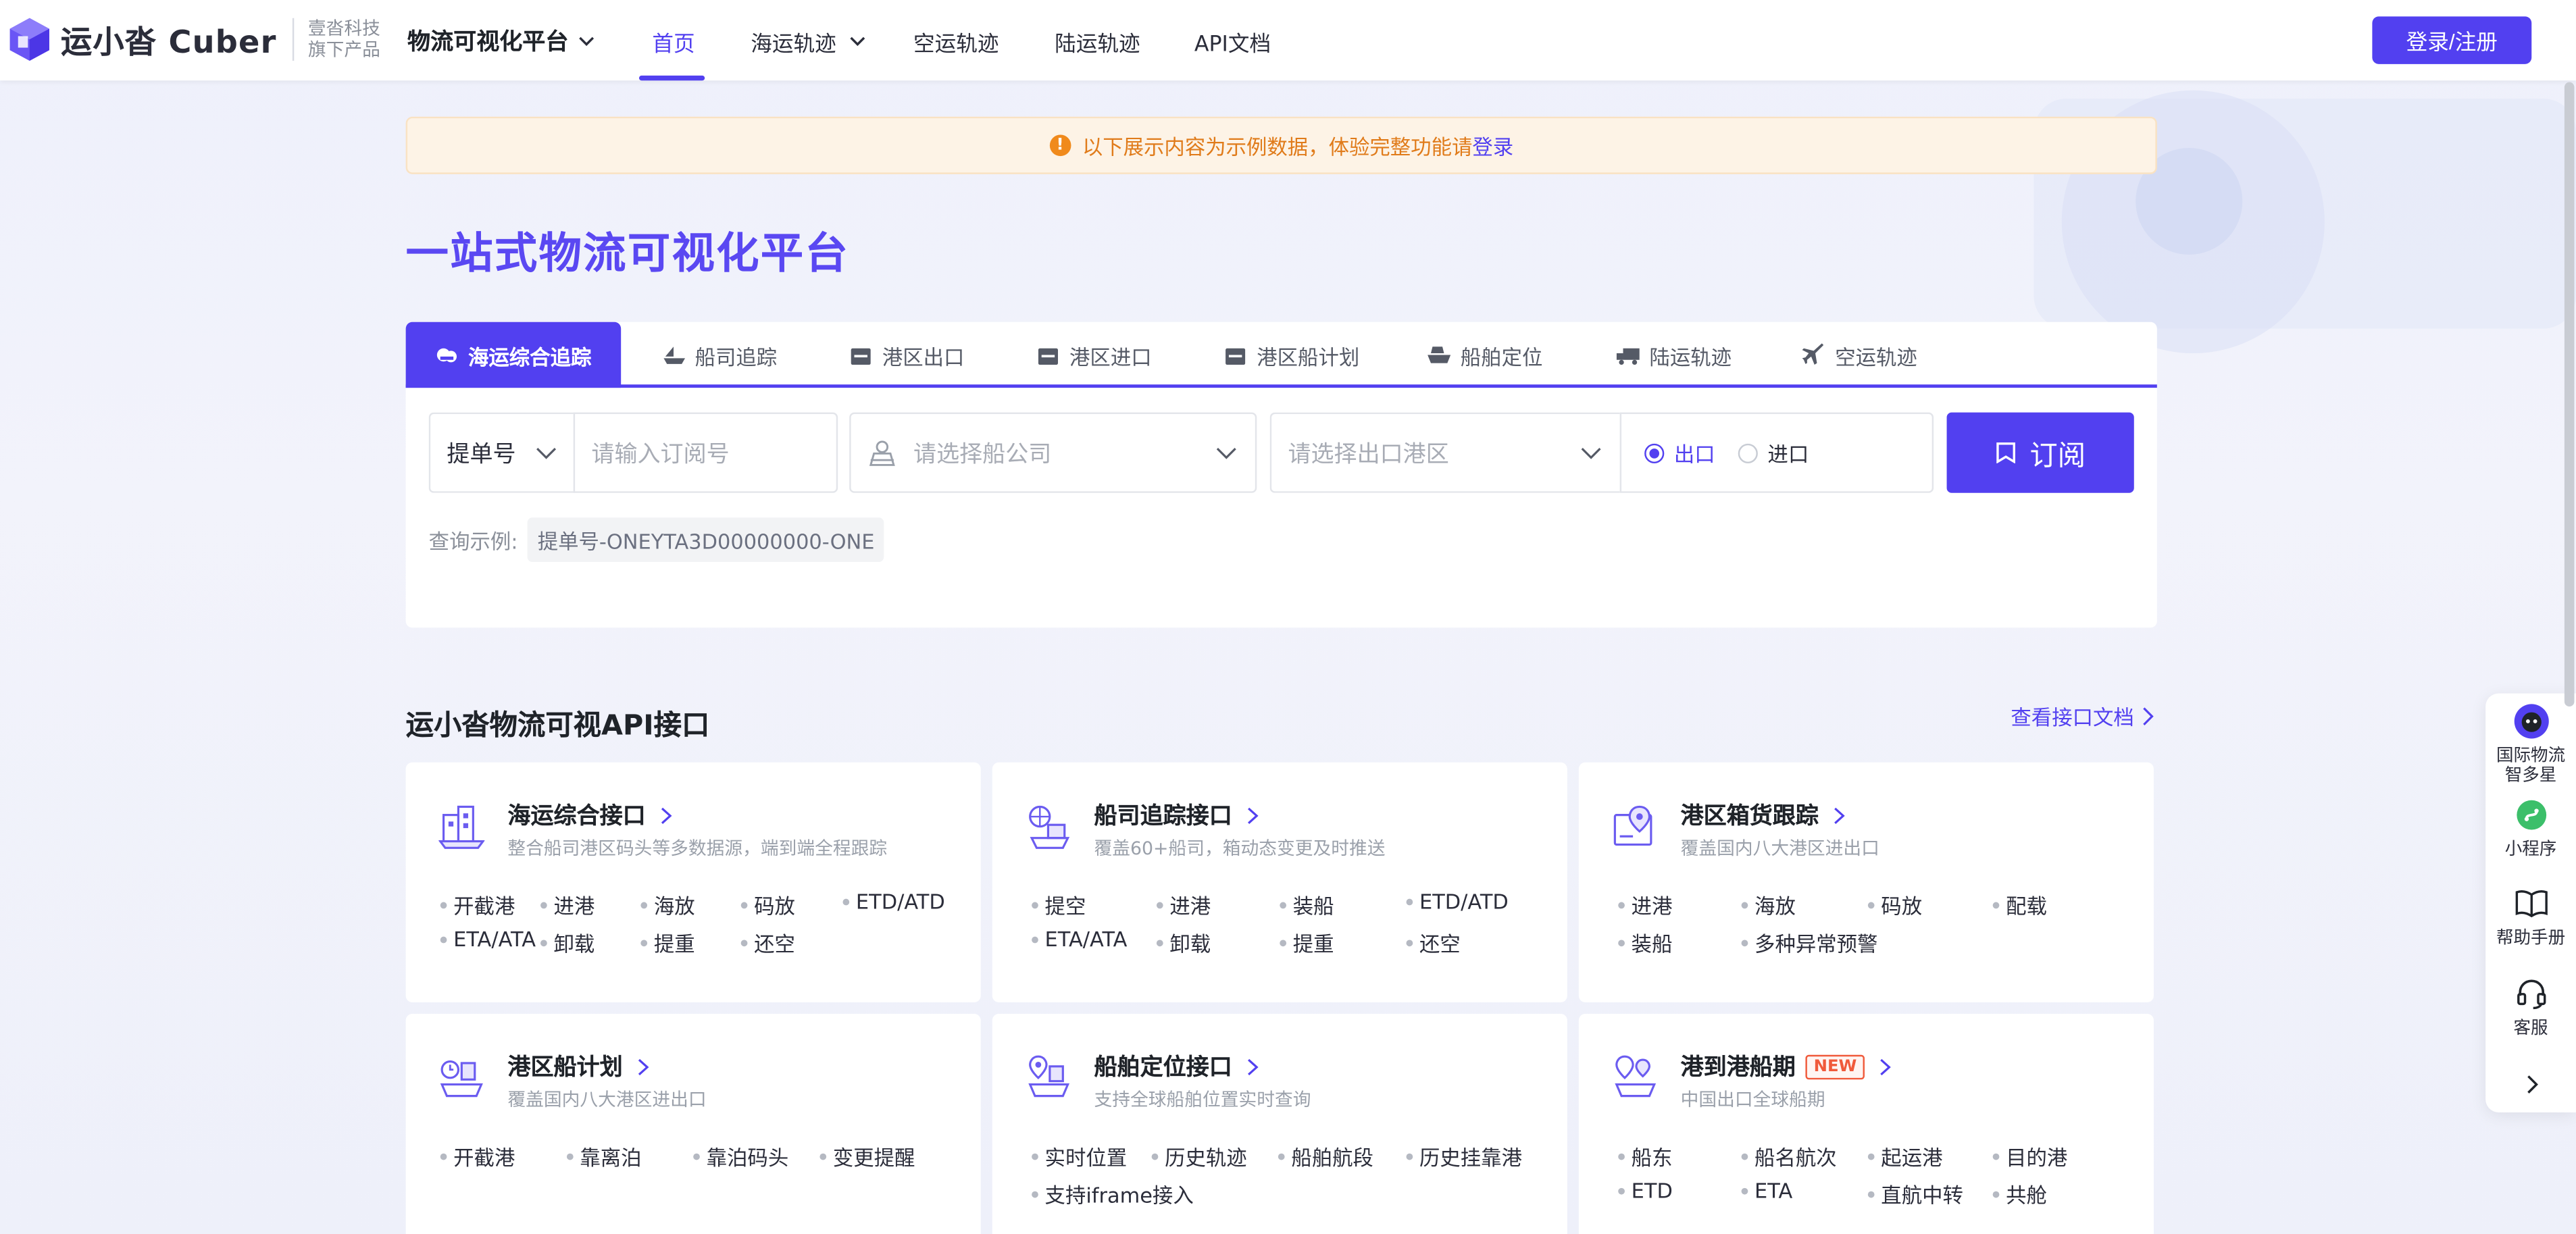 Image resolution: width=2576 pixels, height=1234 pixels. Describe the element at coordinates (2020, 905) in the screenshot. I see `feature-item: 配载` at that location.